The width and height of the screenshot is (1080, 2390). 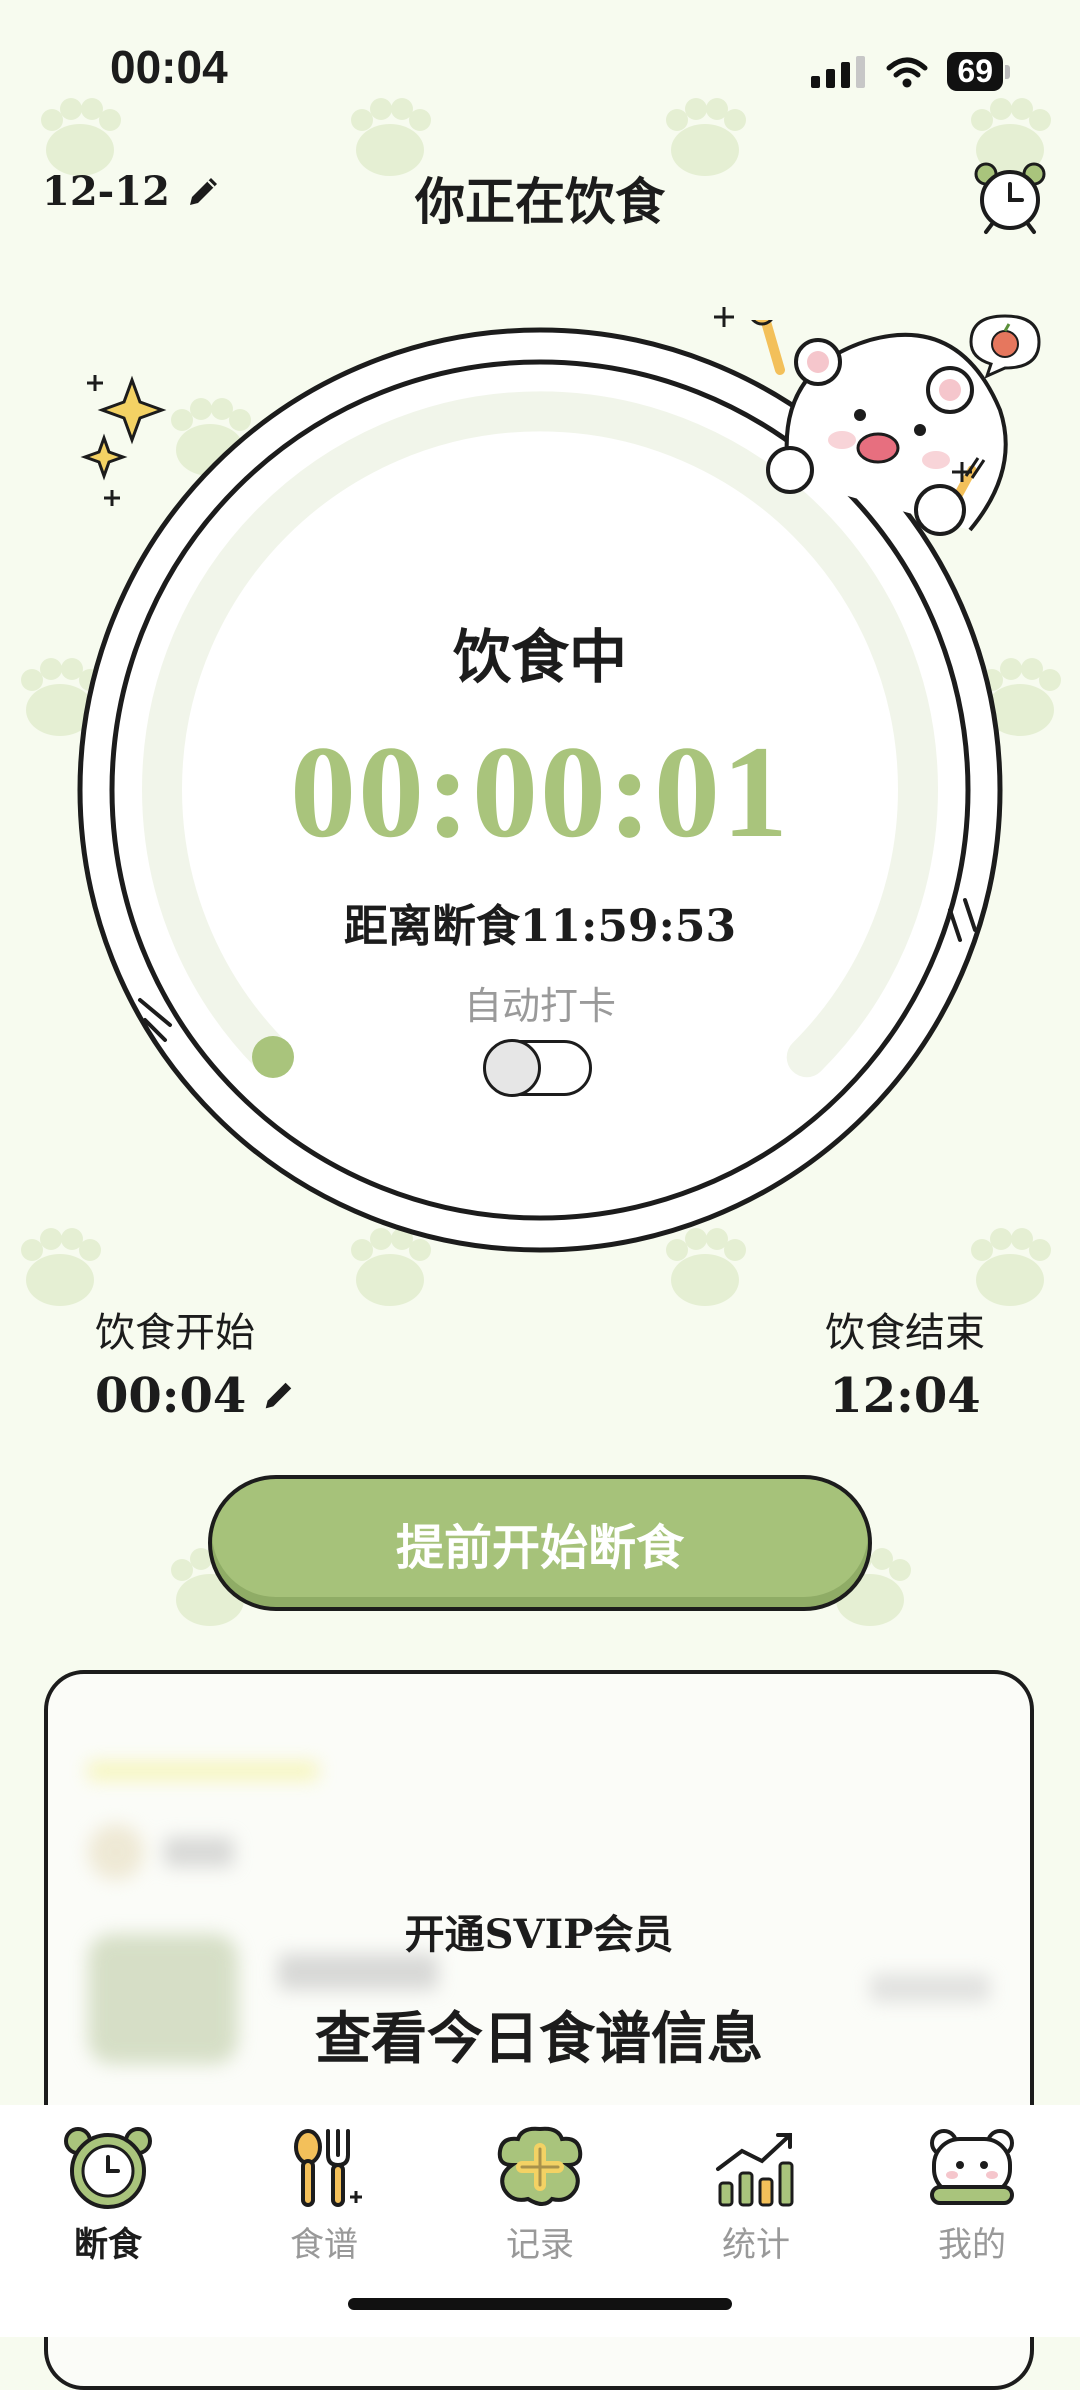 I want to click on eating-start-time-value: 00:04, so click(x=171, y=1396).